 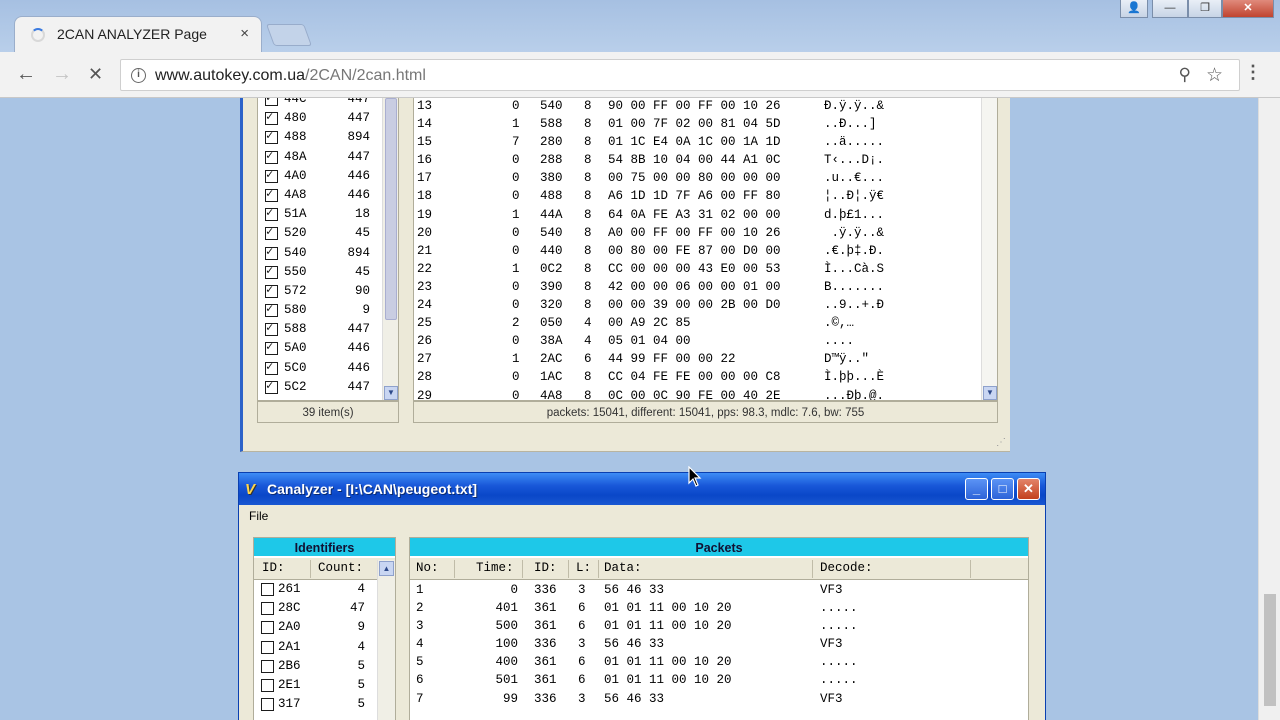 I want to click on info-icon: i, so click(x=138, y=75).